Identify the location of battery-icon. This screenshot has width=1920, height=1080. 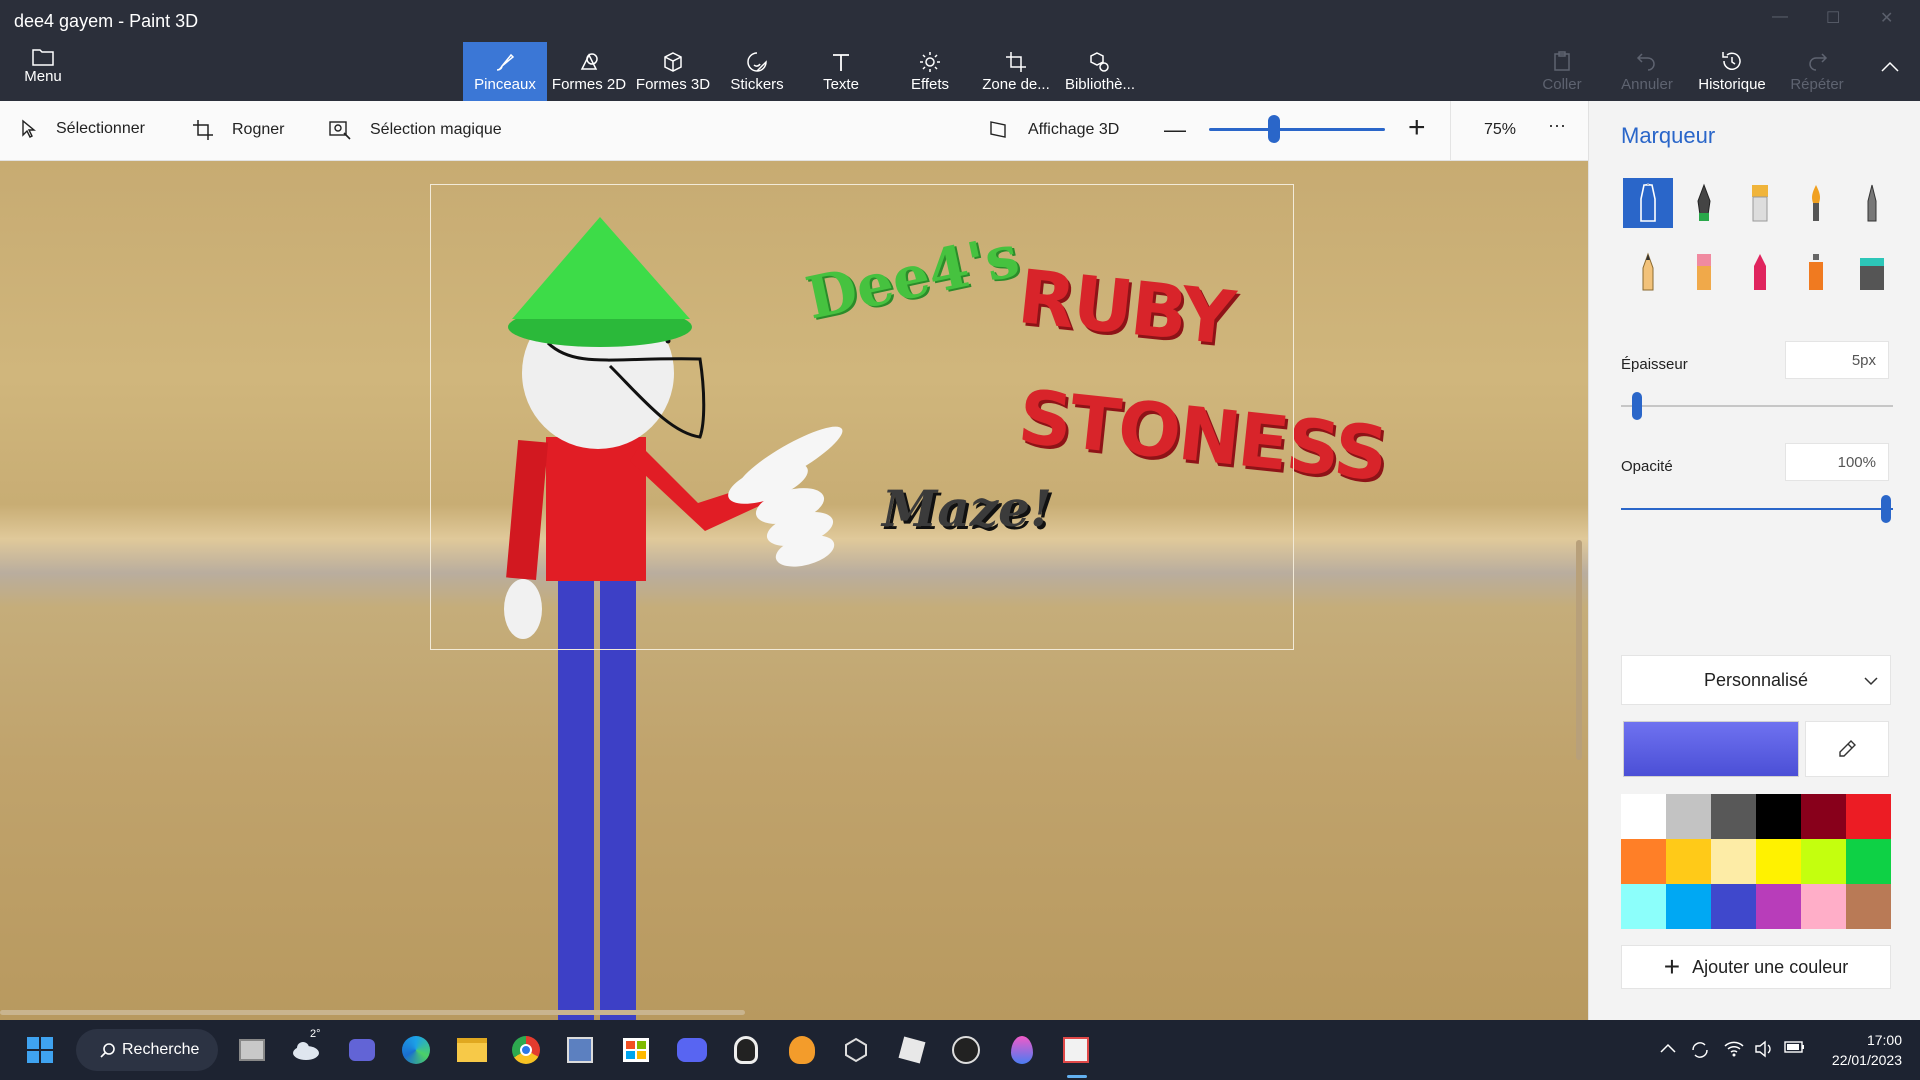
(1795, 1049).